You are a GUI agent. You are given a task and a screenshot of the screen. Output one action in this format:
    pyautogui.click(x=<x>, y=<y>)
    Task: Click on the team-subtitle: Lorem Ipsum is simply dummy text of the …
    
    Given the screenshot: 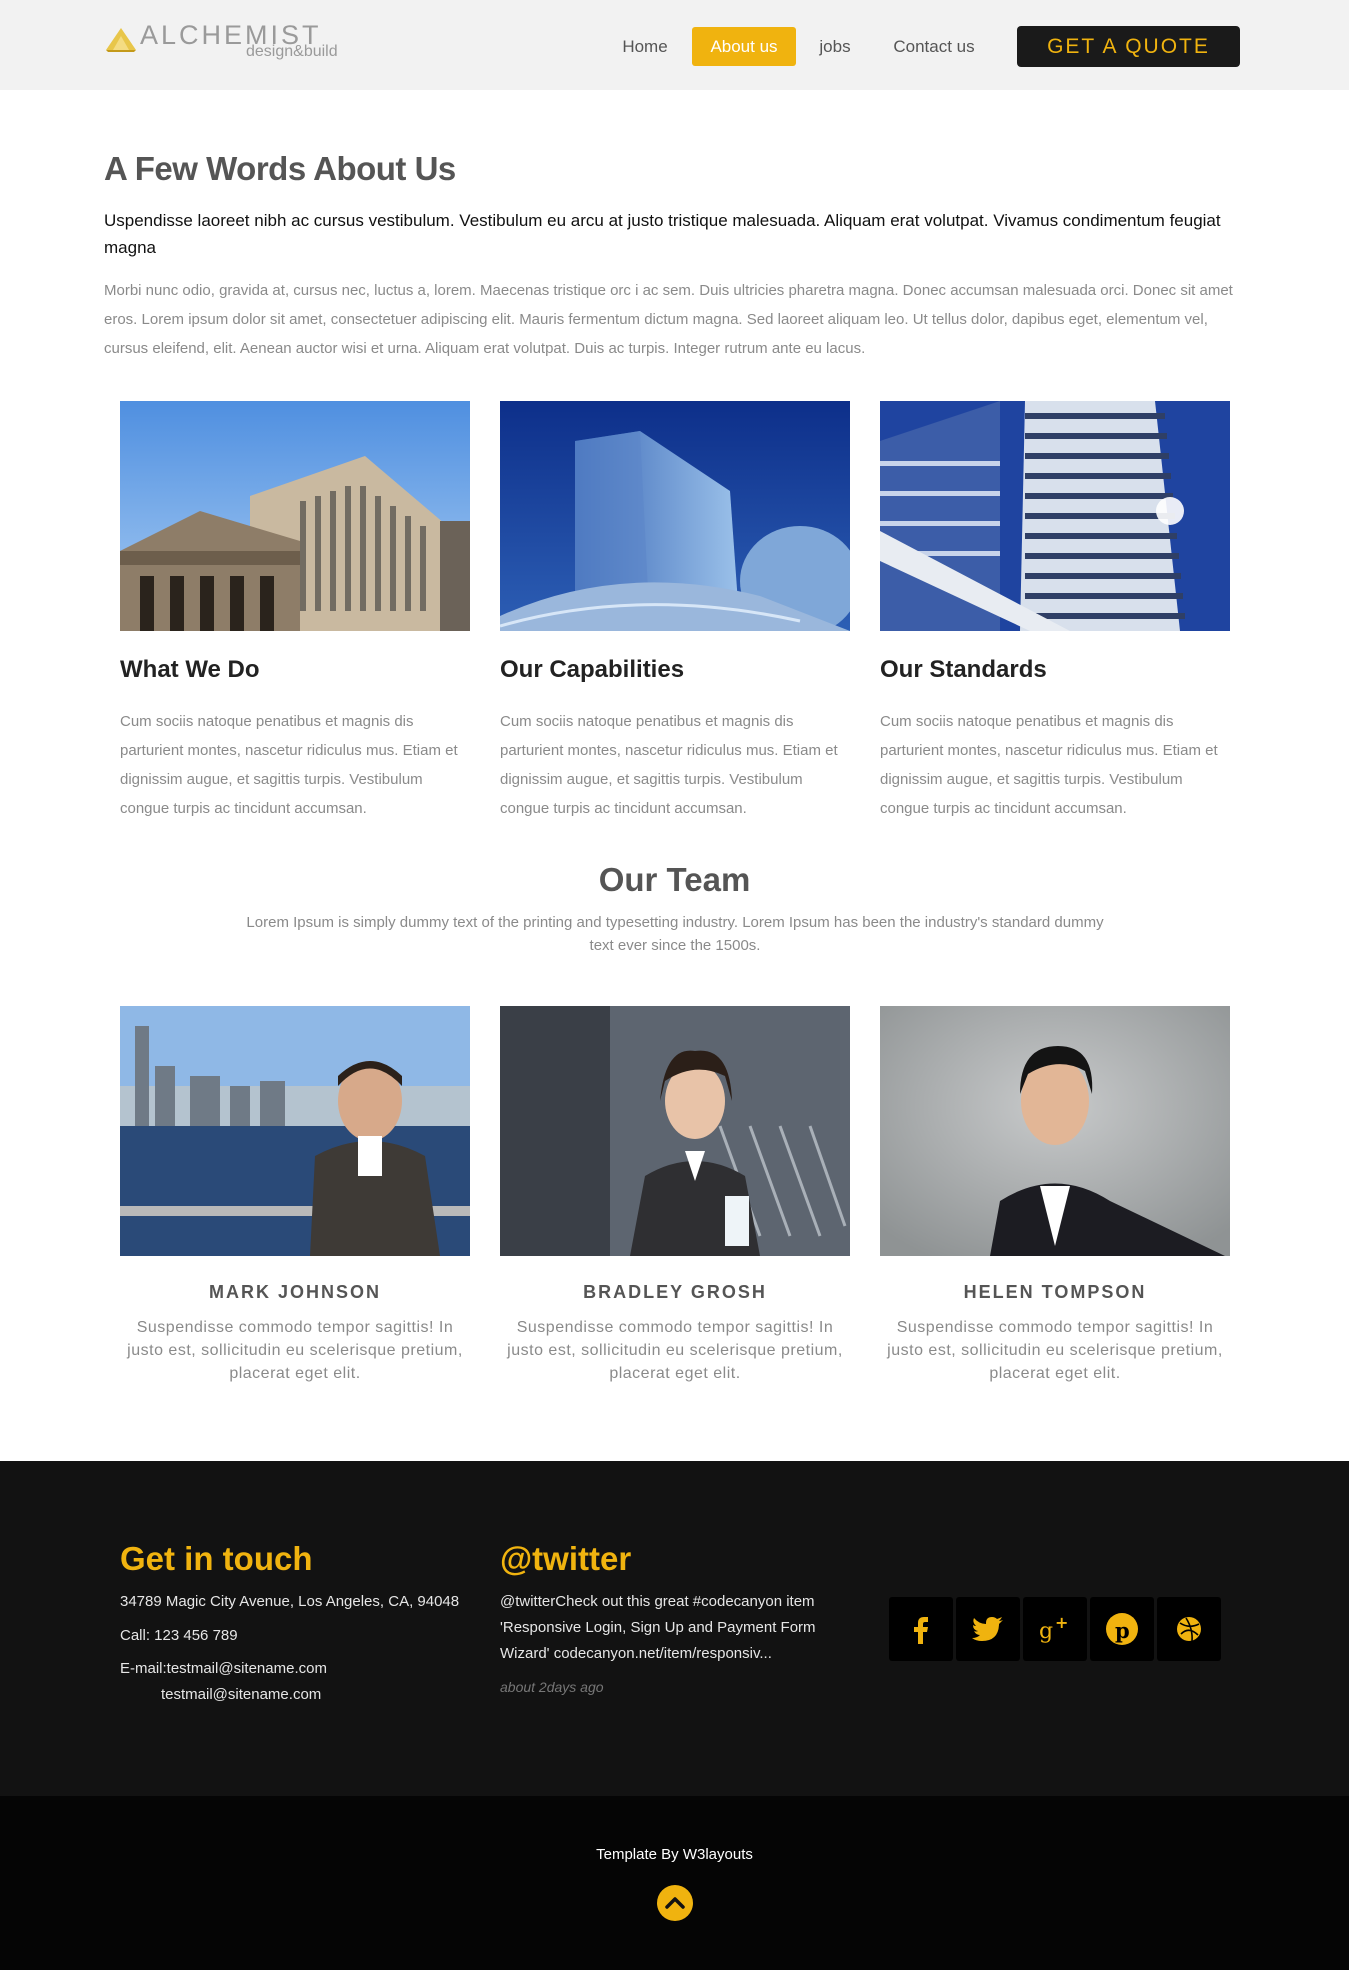 What is the action you would take?
    pyautogui.click(x=675, y=934)
    